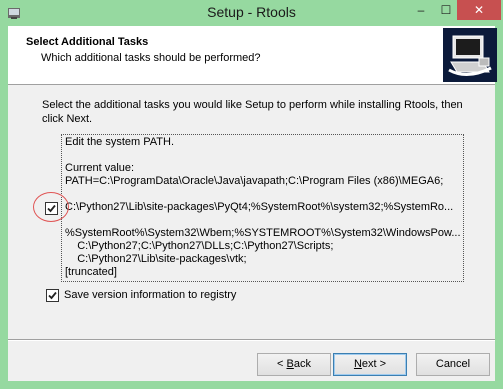  What do you see at coordinates (446, 10) in the screenshot?
I see `maximize-button: ☐` at bounding box center [446, 10].